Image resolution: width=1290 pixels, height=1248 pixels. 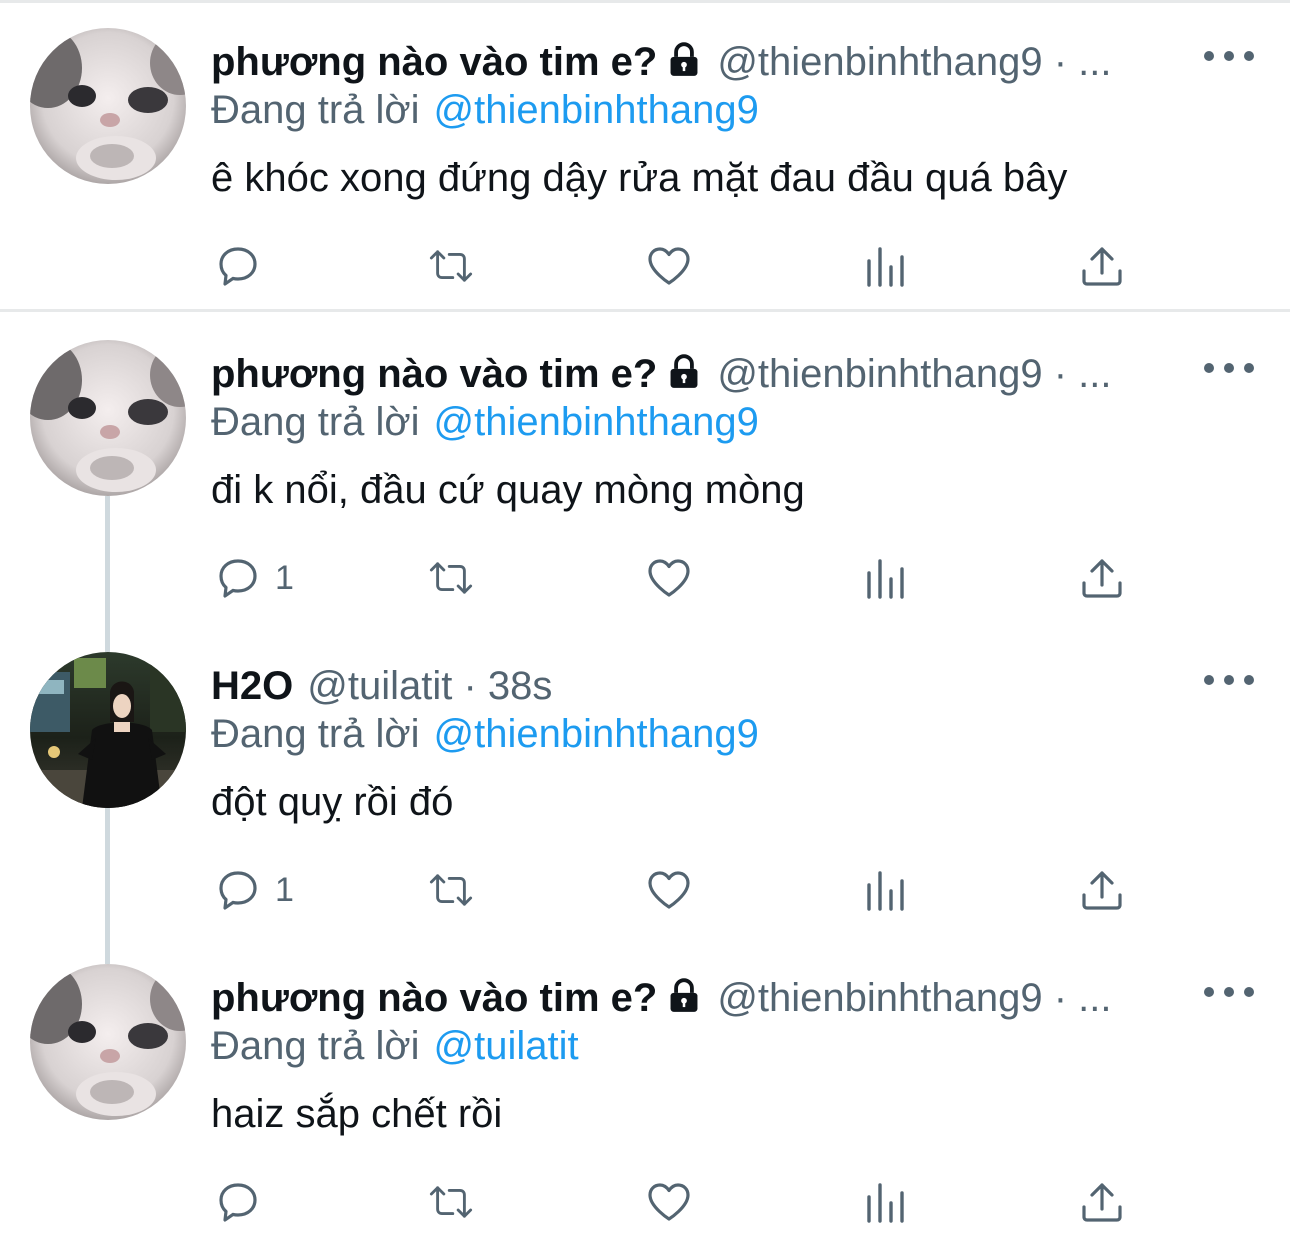 I want to click on tweet-text: haiz sắp chết rồi, so click(x=357, y=1114).